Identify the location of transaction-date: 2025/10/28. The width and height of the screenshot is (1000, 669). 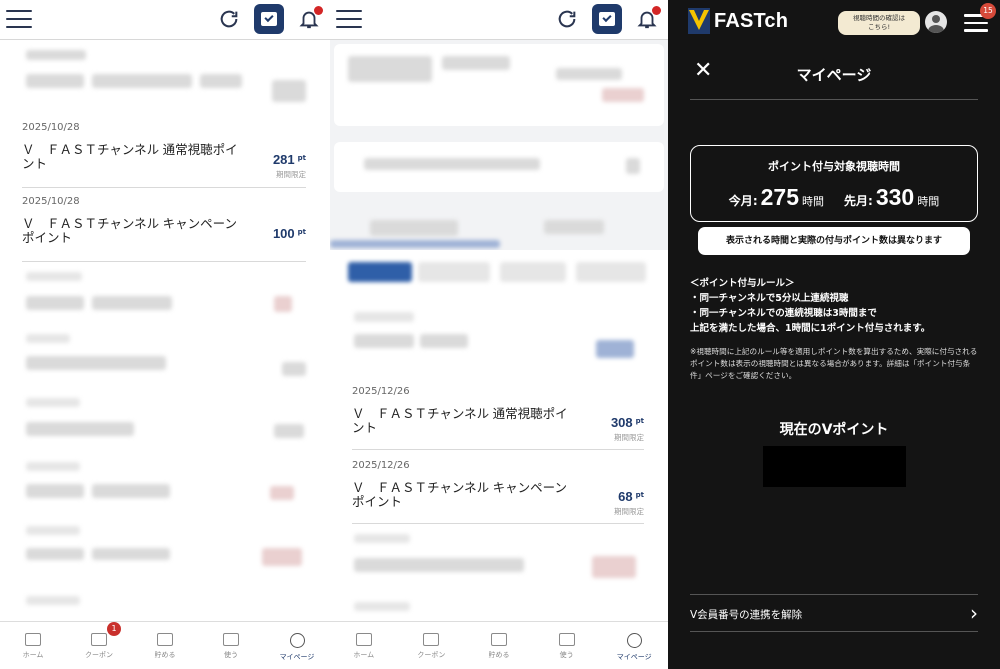
(51, 127).